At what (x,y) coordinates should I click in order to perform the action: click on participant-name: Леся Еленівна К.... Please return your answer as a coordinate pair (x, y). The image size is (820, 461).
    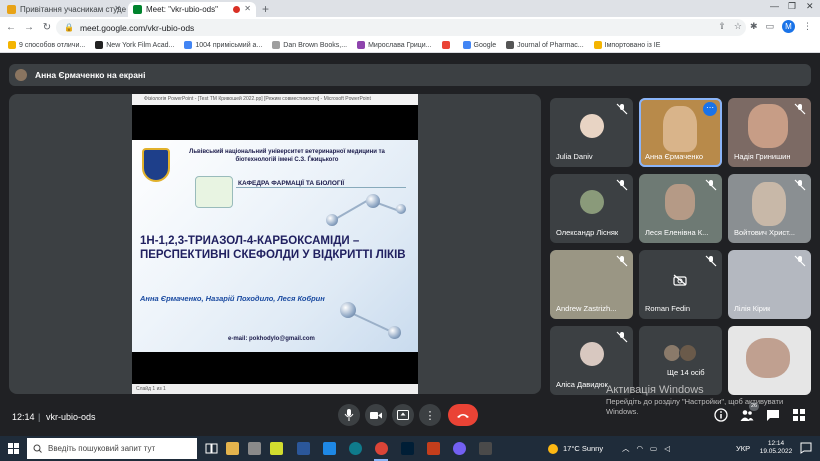
    Looking at the image, I should click on (677, 232).